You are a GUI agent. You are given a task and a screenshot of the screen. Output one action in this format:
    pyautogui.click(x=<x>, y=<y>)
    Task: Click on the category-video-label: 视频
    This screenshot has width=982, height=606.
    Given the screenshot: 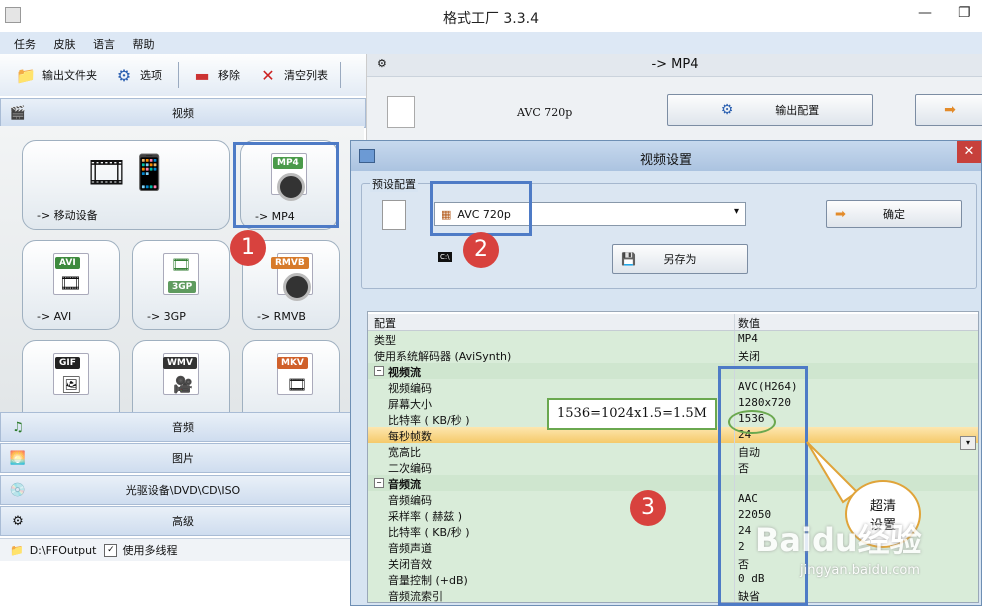 What is the action you would take?
    pyautogui.click(x=183, y=113)
    